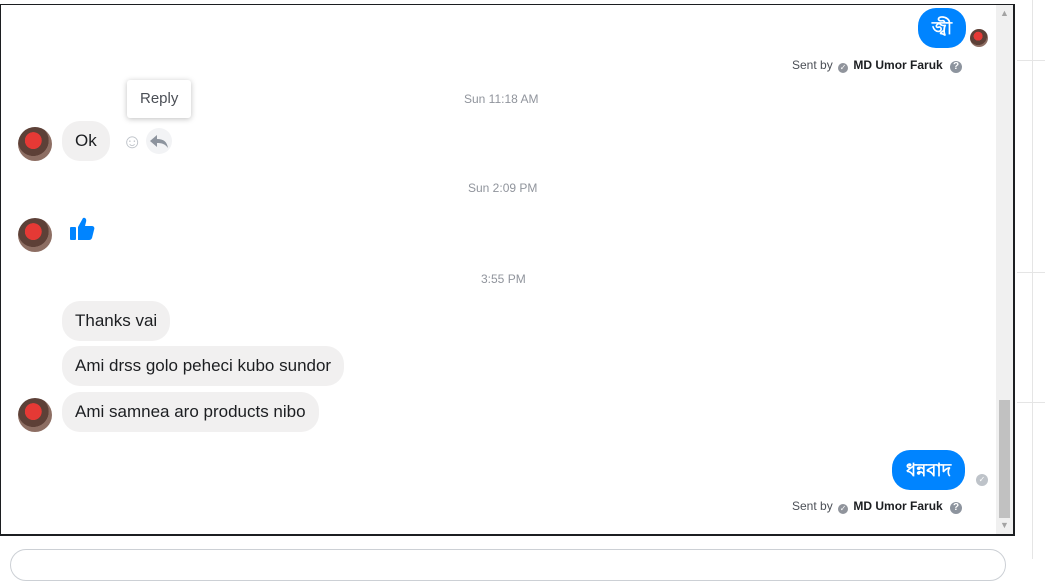 The width and height of the screenshot is (1045, 581). I want to click on like-icon, so click(82, 229).